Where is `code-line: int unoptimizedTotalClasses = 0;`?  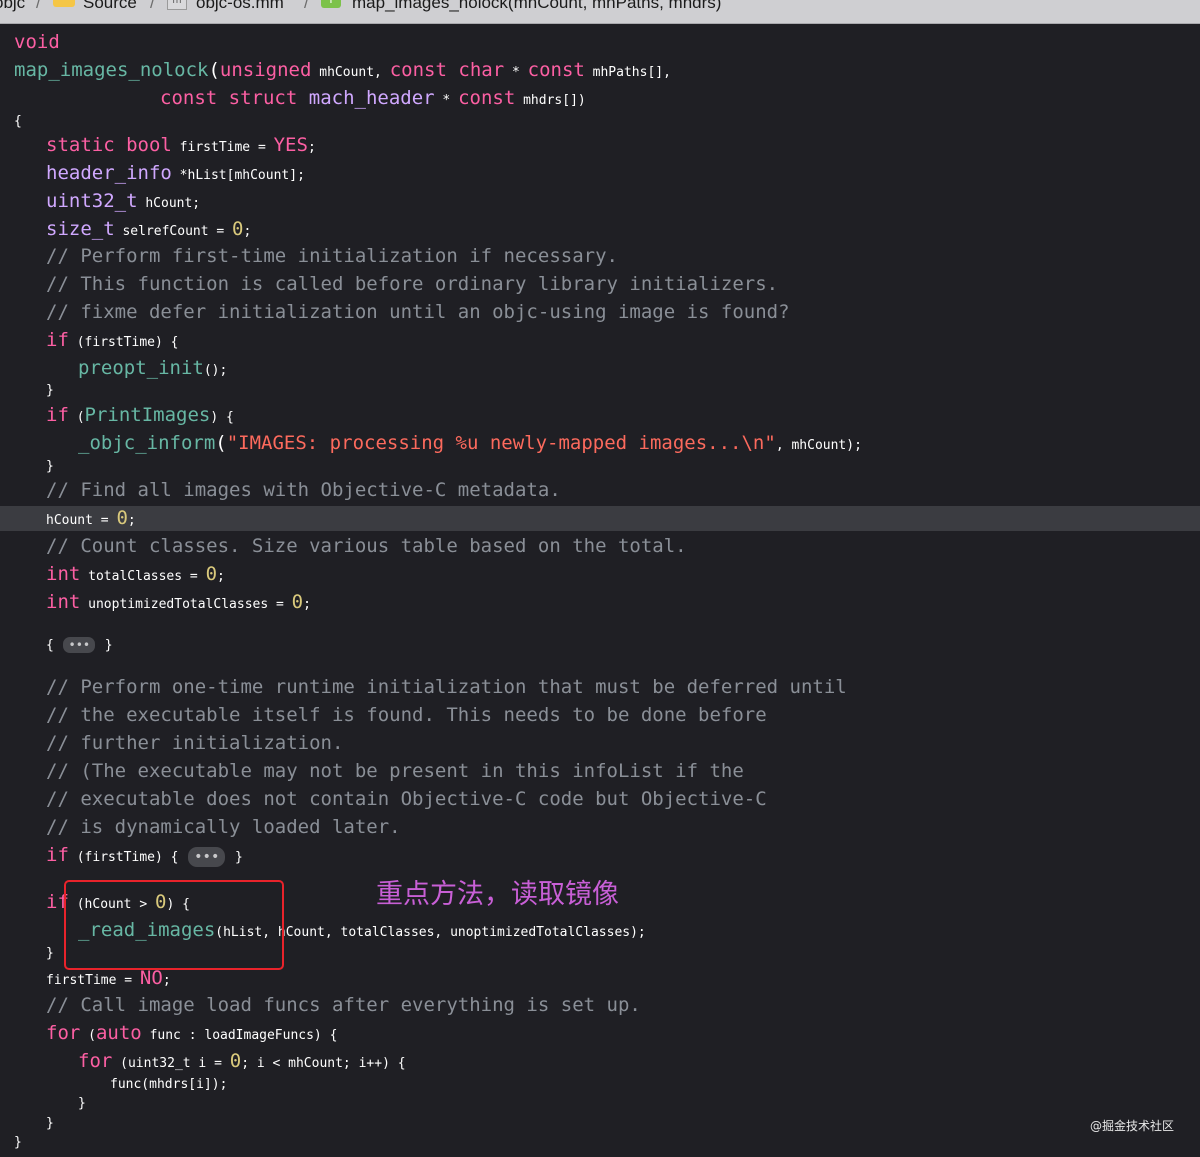
code-line: int unoptimizedTotalClasses = 0; is located at coordinates (178, 602).